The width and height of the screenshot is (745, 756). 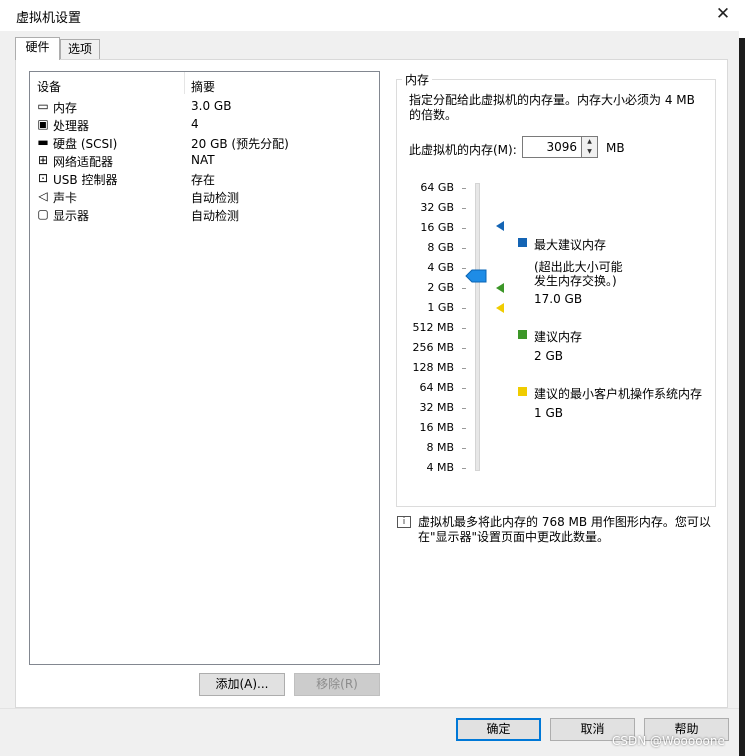 I want to click on recommended-marker, so click(x=500, y=288).